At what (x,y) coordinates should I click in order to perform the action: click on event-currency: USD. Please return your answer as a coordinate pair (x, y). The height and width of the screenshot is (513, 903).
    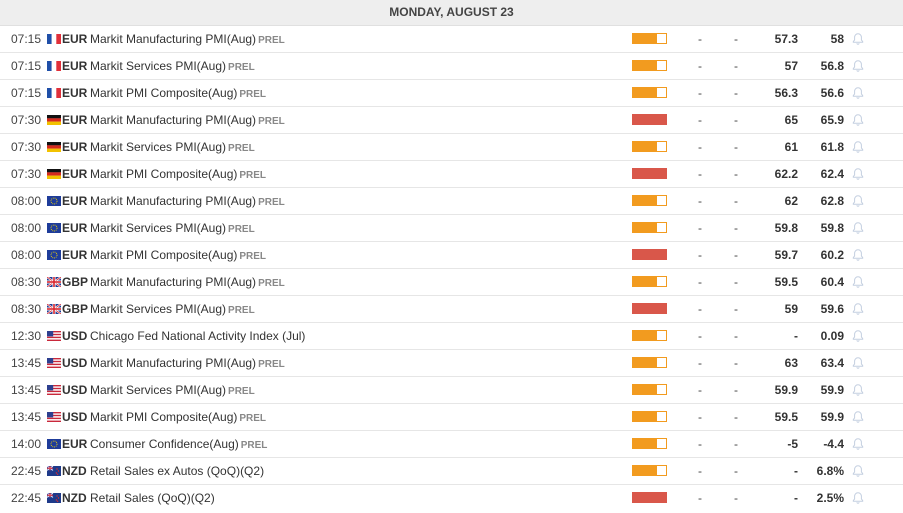
    Looking at the image, I should click on (75, 390).